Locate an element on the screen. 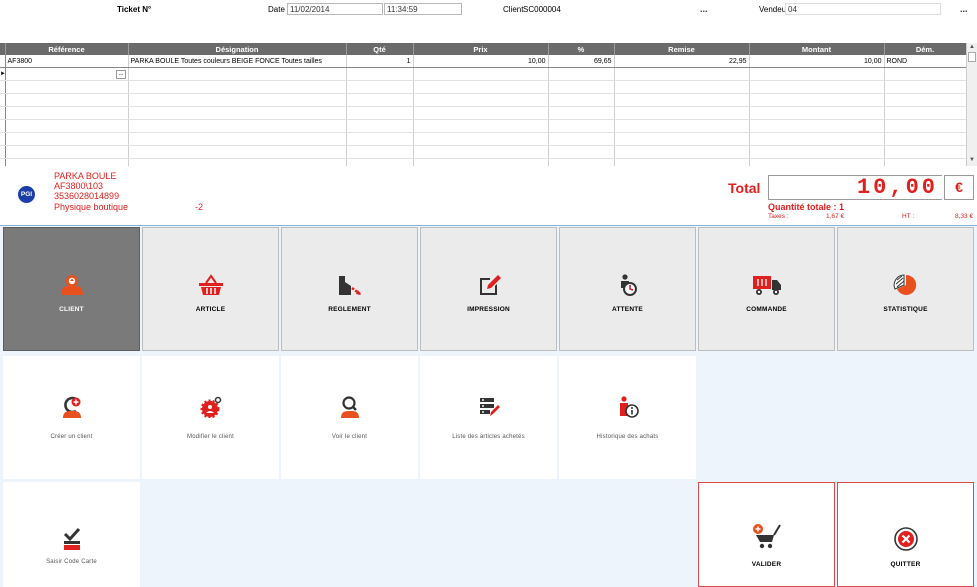 This screenshot has height=587, width=977. col-remise: Remise is located at coordinates (682, 49).